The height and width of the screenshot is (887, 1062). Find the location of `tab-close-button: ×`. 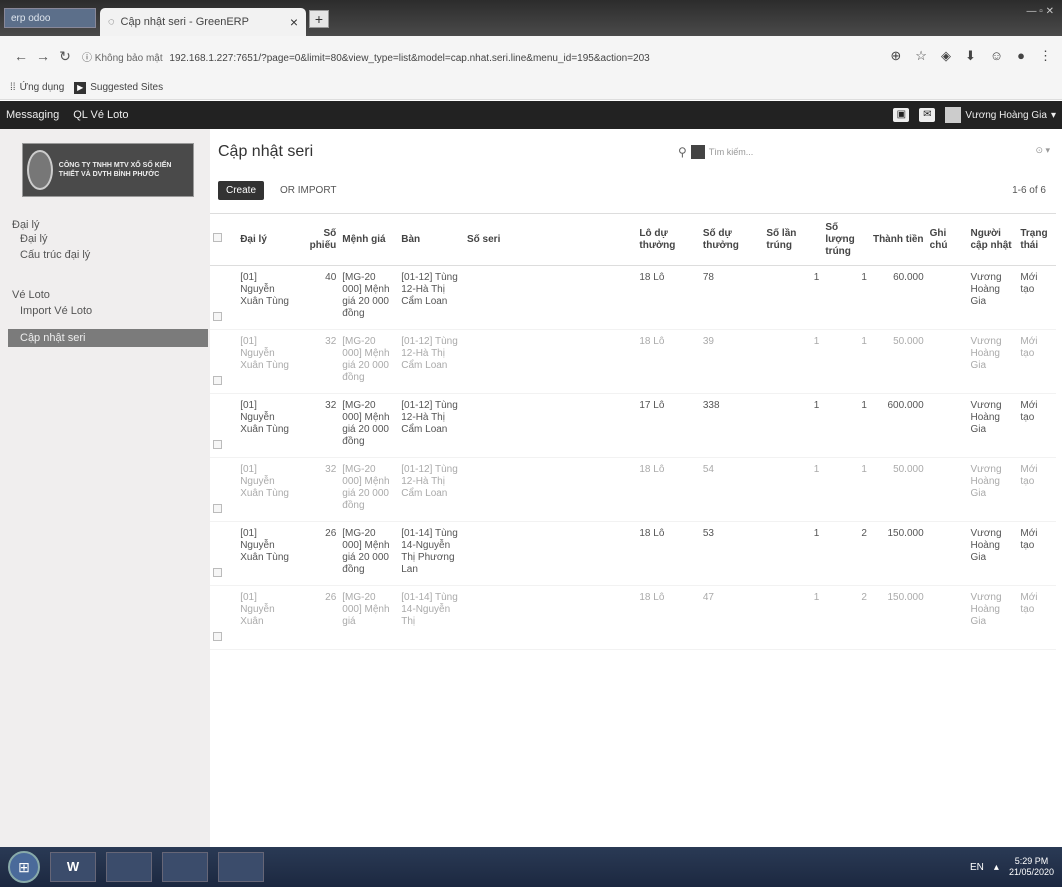

tab-close-button: × is located at coordinates (294, 22).